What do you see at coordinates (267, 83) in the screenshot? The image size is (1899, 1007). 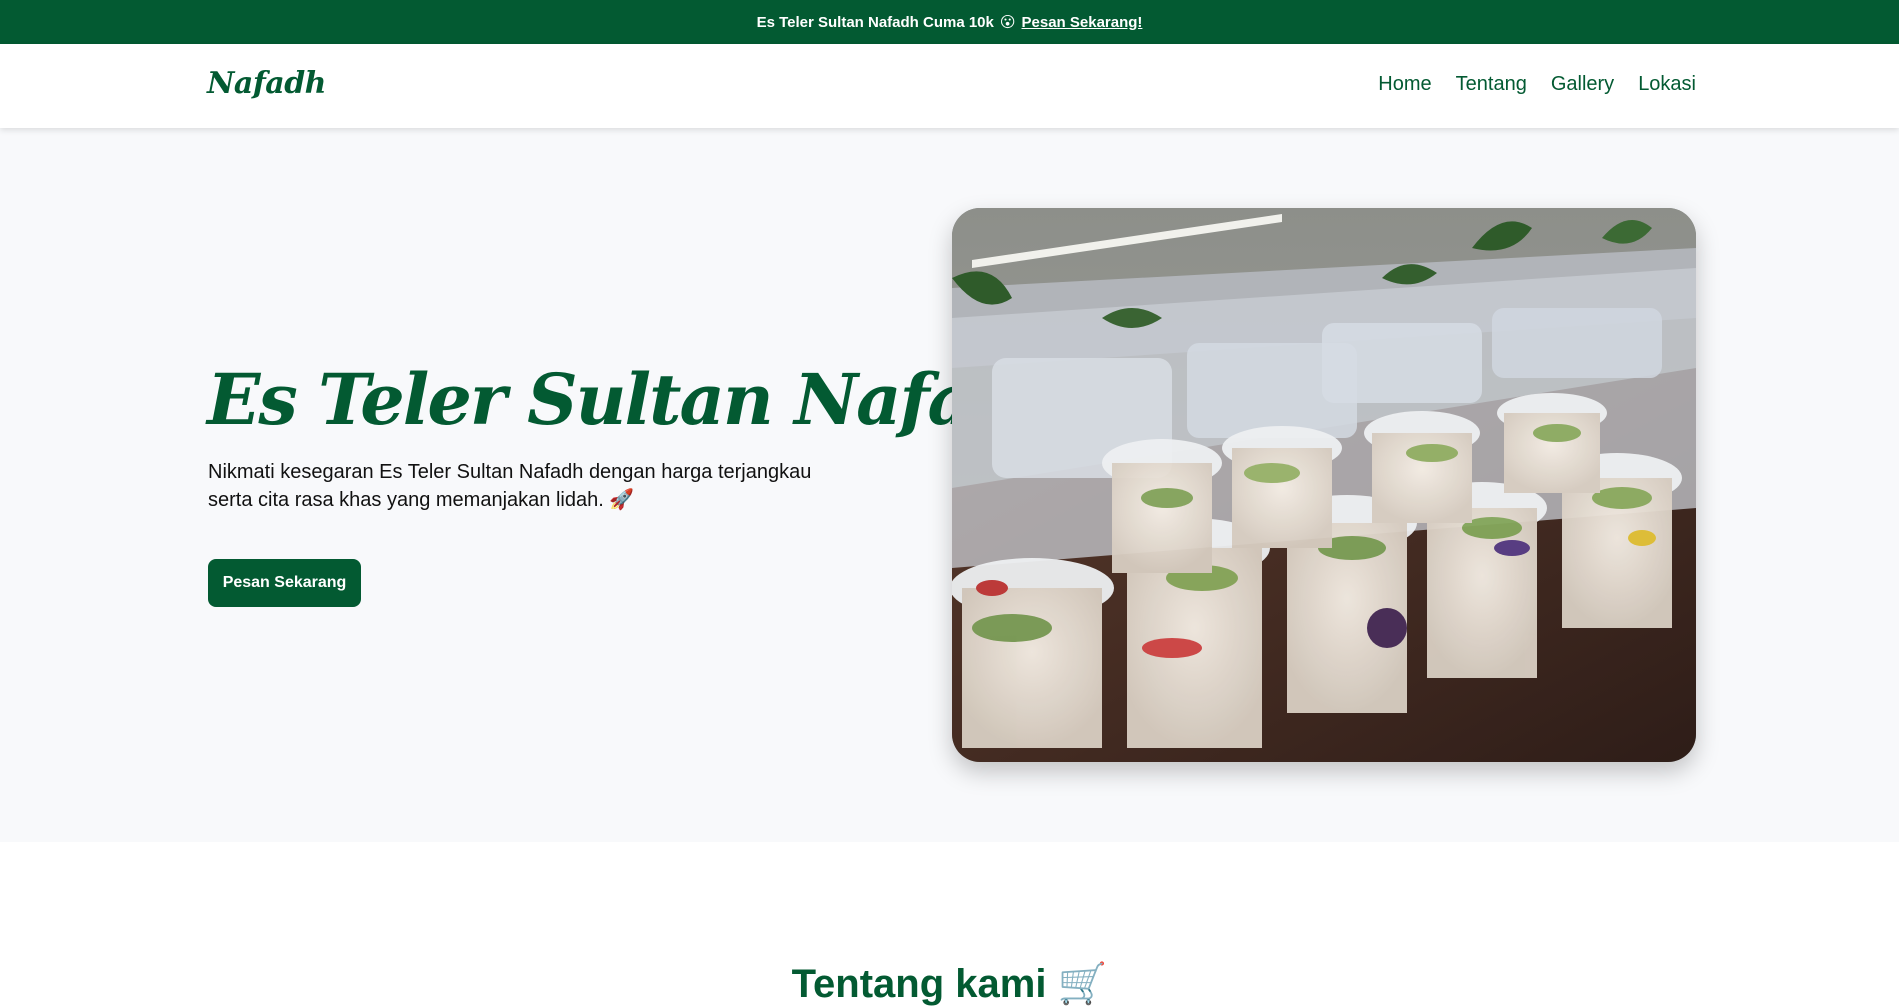 I see `brand-logo: Nafadh` at bounding box center [267, 83].